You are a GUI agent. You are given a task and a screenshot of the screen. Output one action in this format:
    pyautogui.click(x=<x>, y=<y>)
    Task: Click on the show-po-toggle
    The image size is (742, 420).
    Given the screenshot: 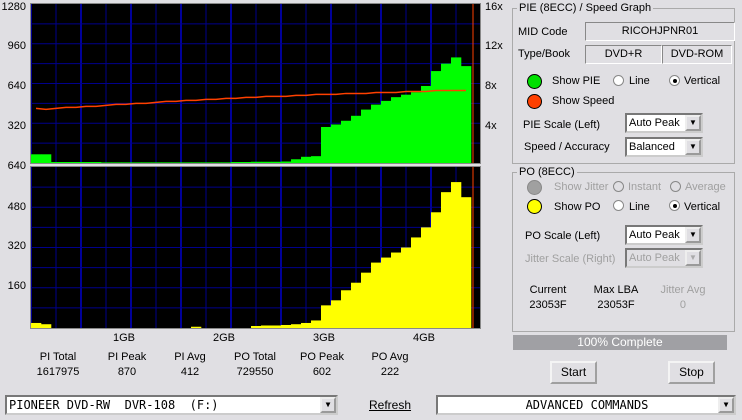 What is the action you would take?
    pyautogui.click(x=534, y=206)
    